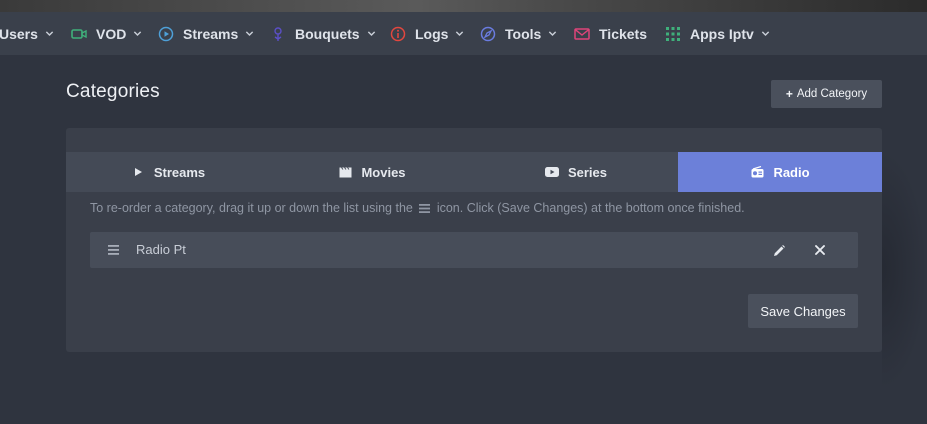 This screenshot has width=927, height=424. What do you see at coordinates (623, 33) in the screenshot?
I see `nav-label-tickets: Tickets` at bounding box center [623, 33].